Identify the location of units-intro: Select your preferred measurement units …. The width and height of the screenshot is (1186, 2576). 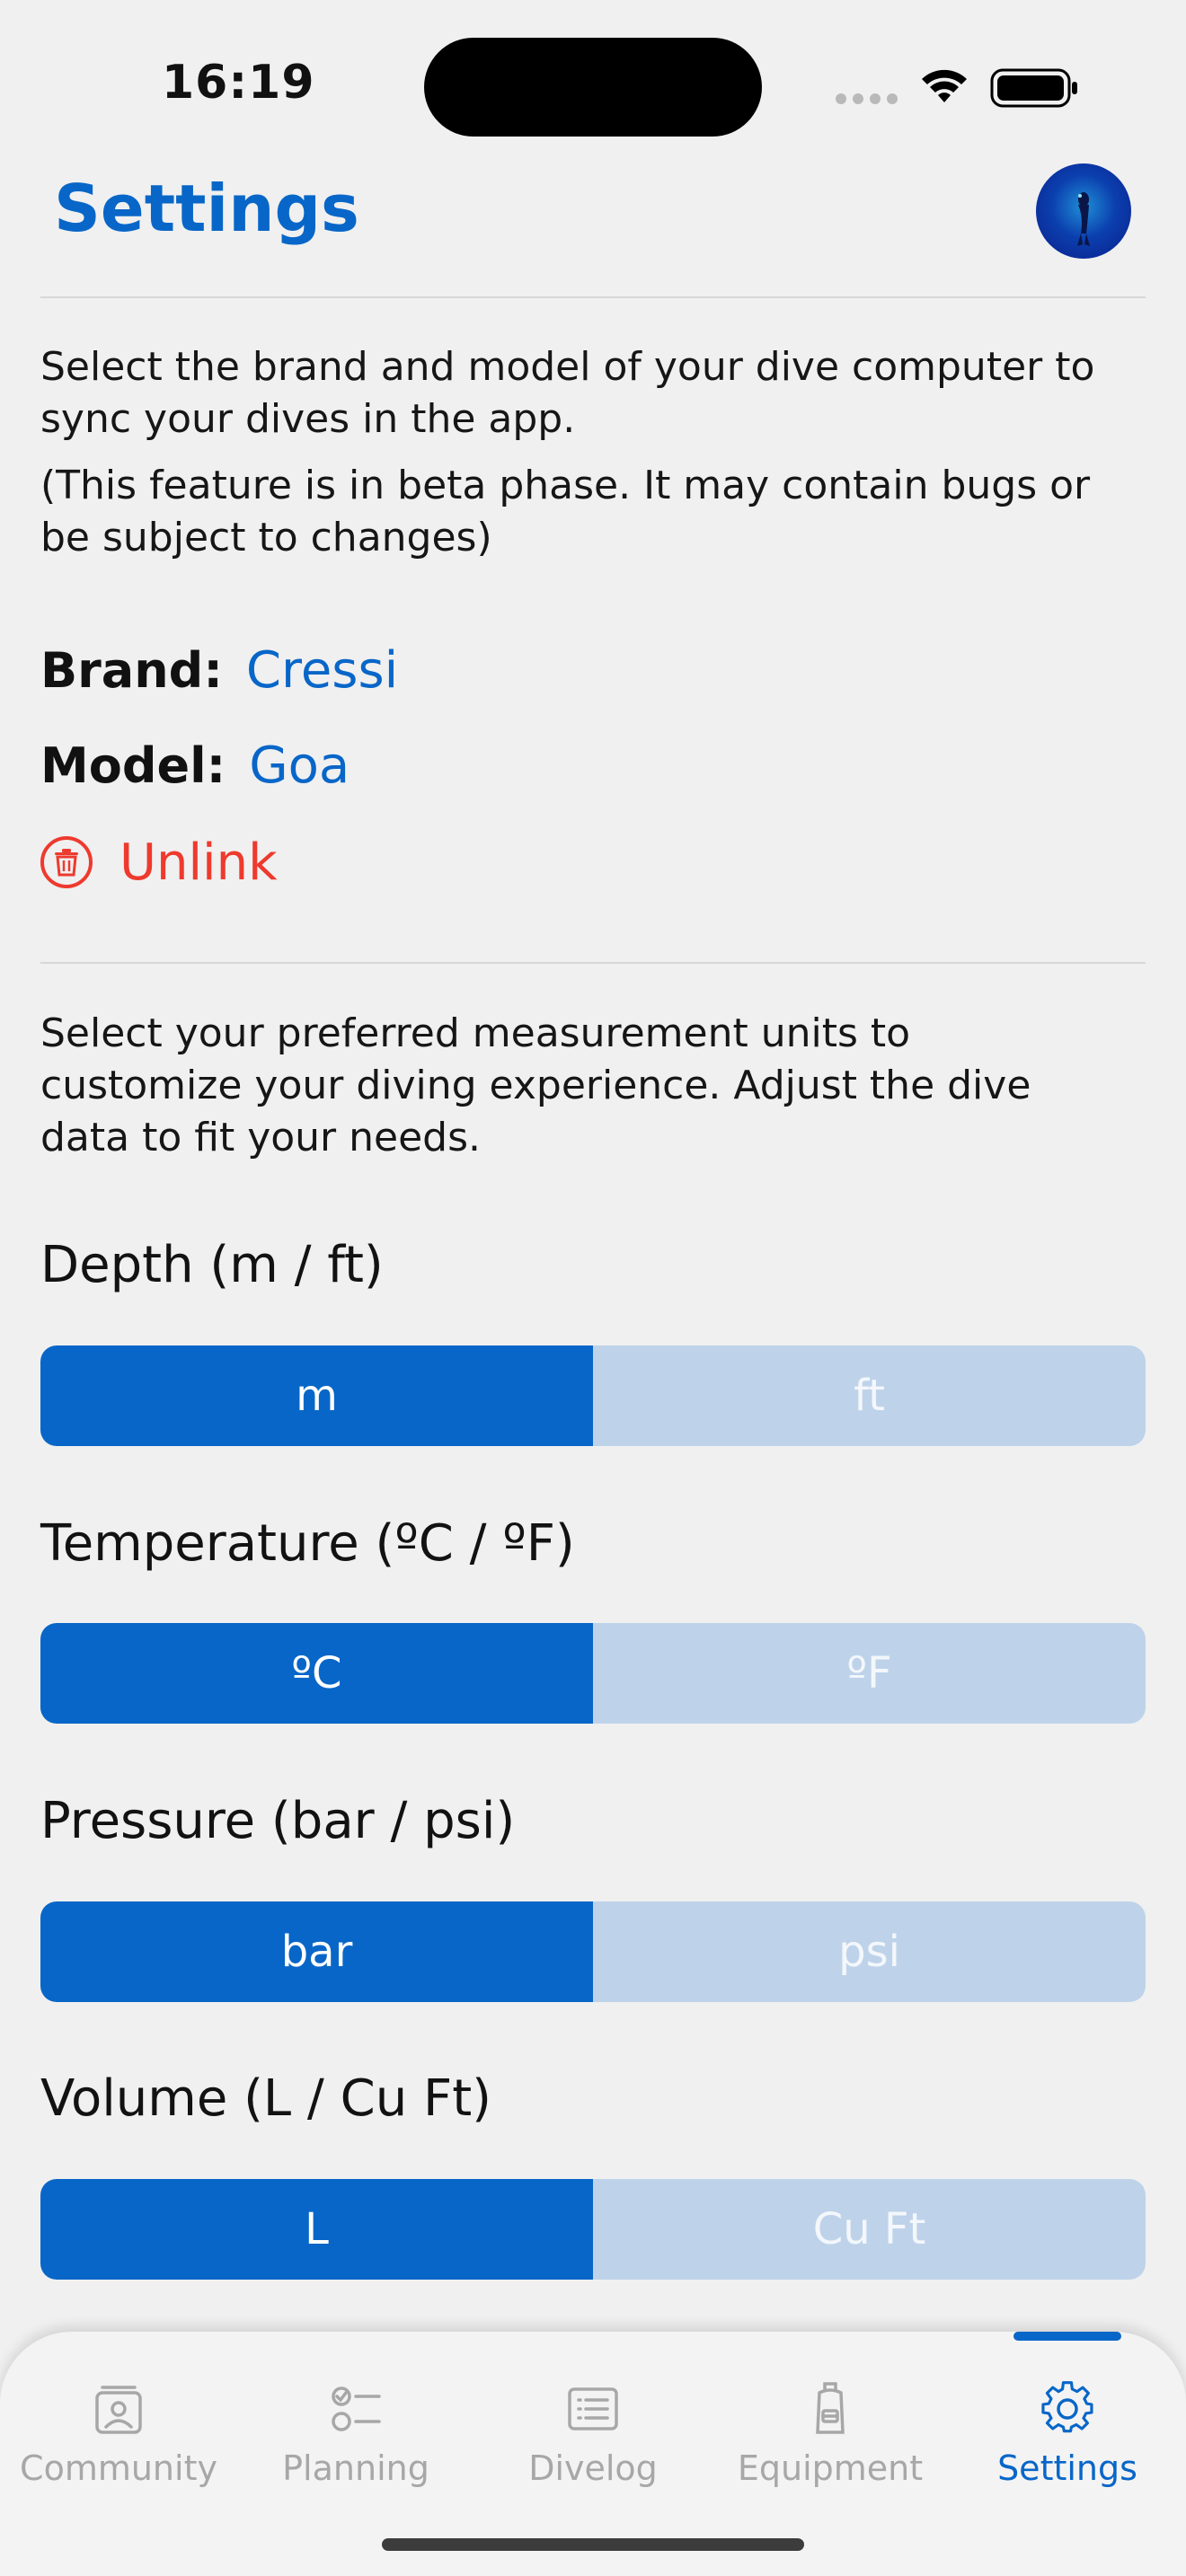
(535, 1085).